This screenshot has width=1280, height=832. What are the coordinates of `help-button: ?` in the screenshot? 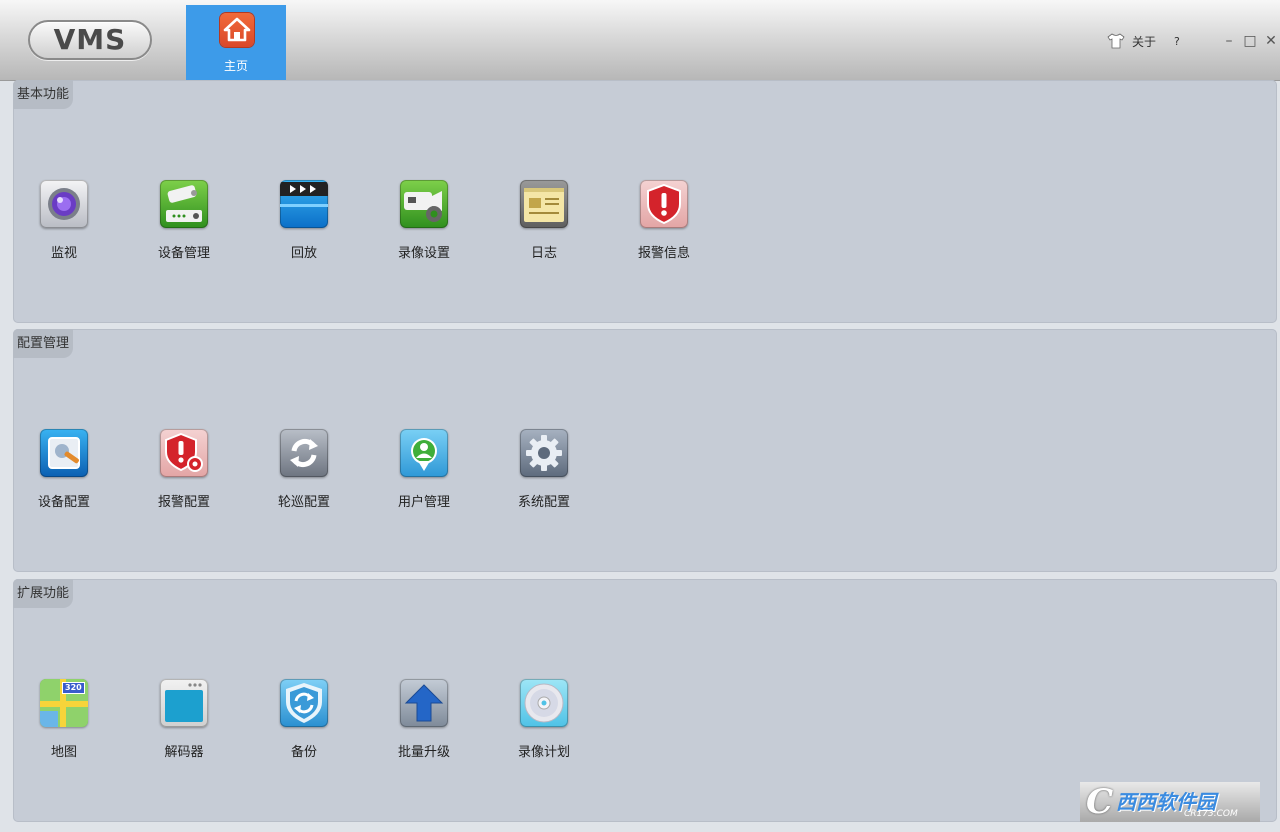 It's located at (1177, 41).